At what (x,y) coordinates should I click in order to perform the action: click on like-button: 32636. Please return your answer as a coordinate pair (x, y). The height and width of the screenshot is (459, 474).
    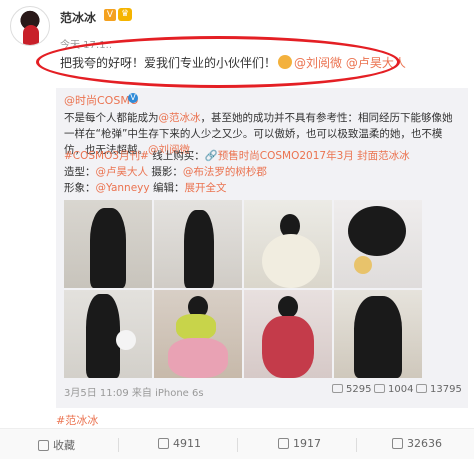
    Looking at the image, I should click on (417, 443).